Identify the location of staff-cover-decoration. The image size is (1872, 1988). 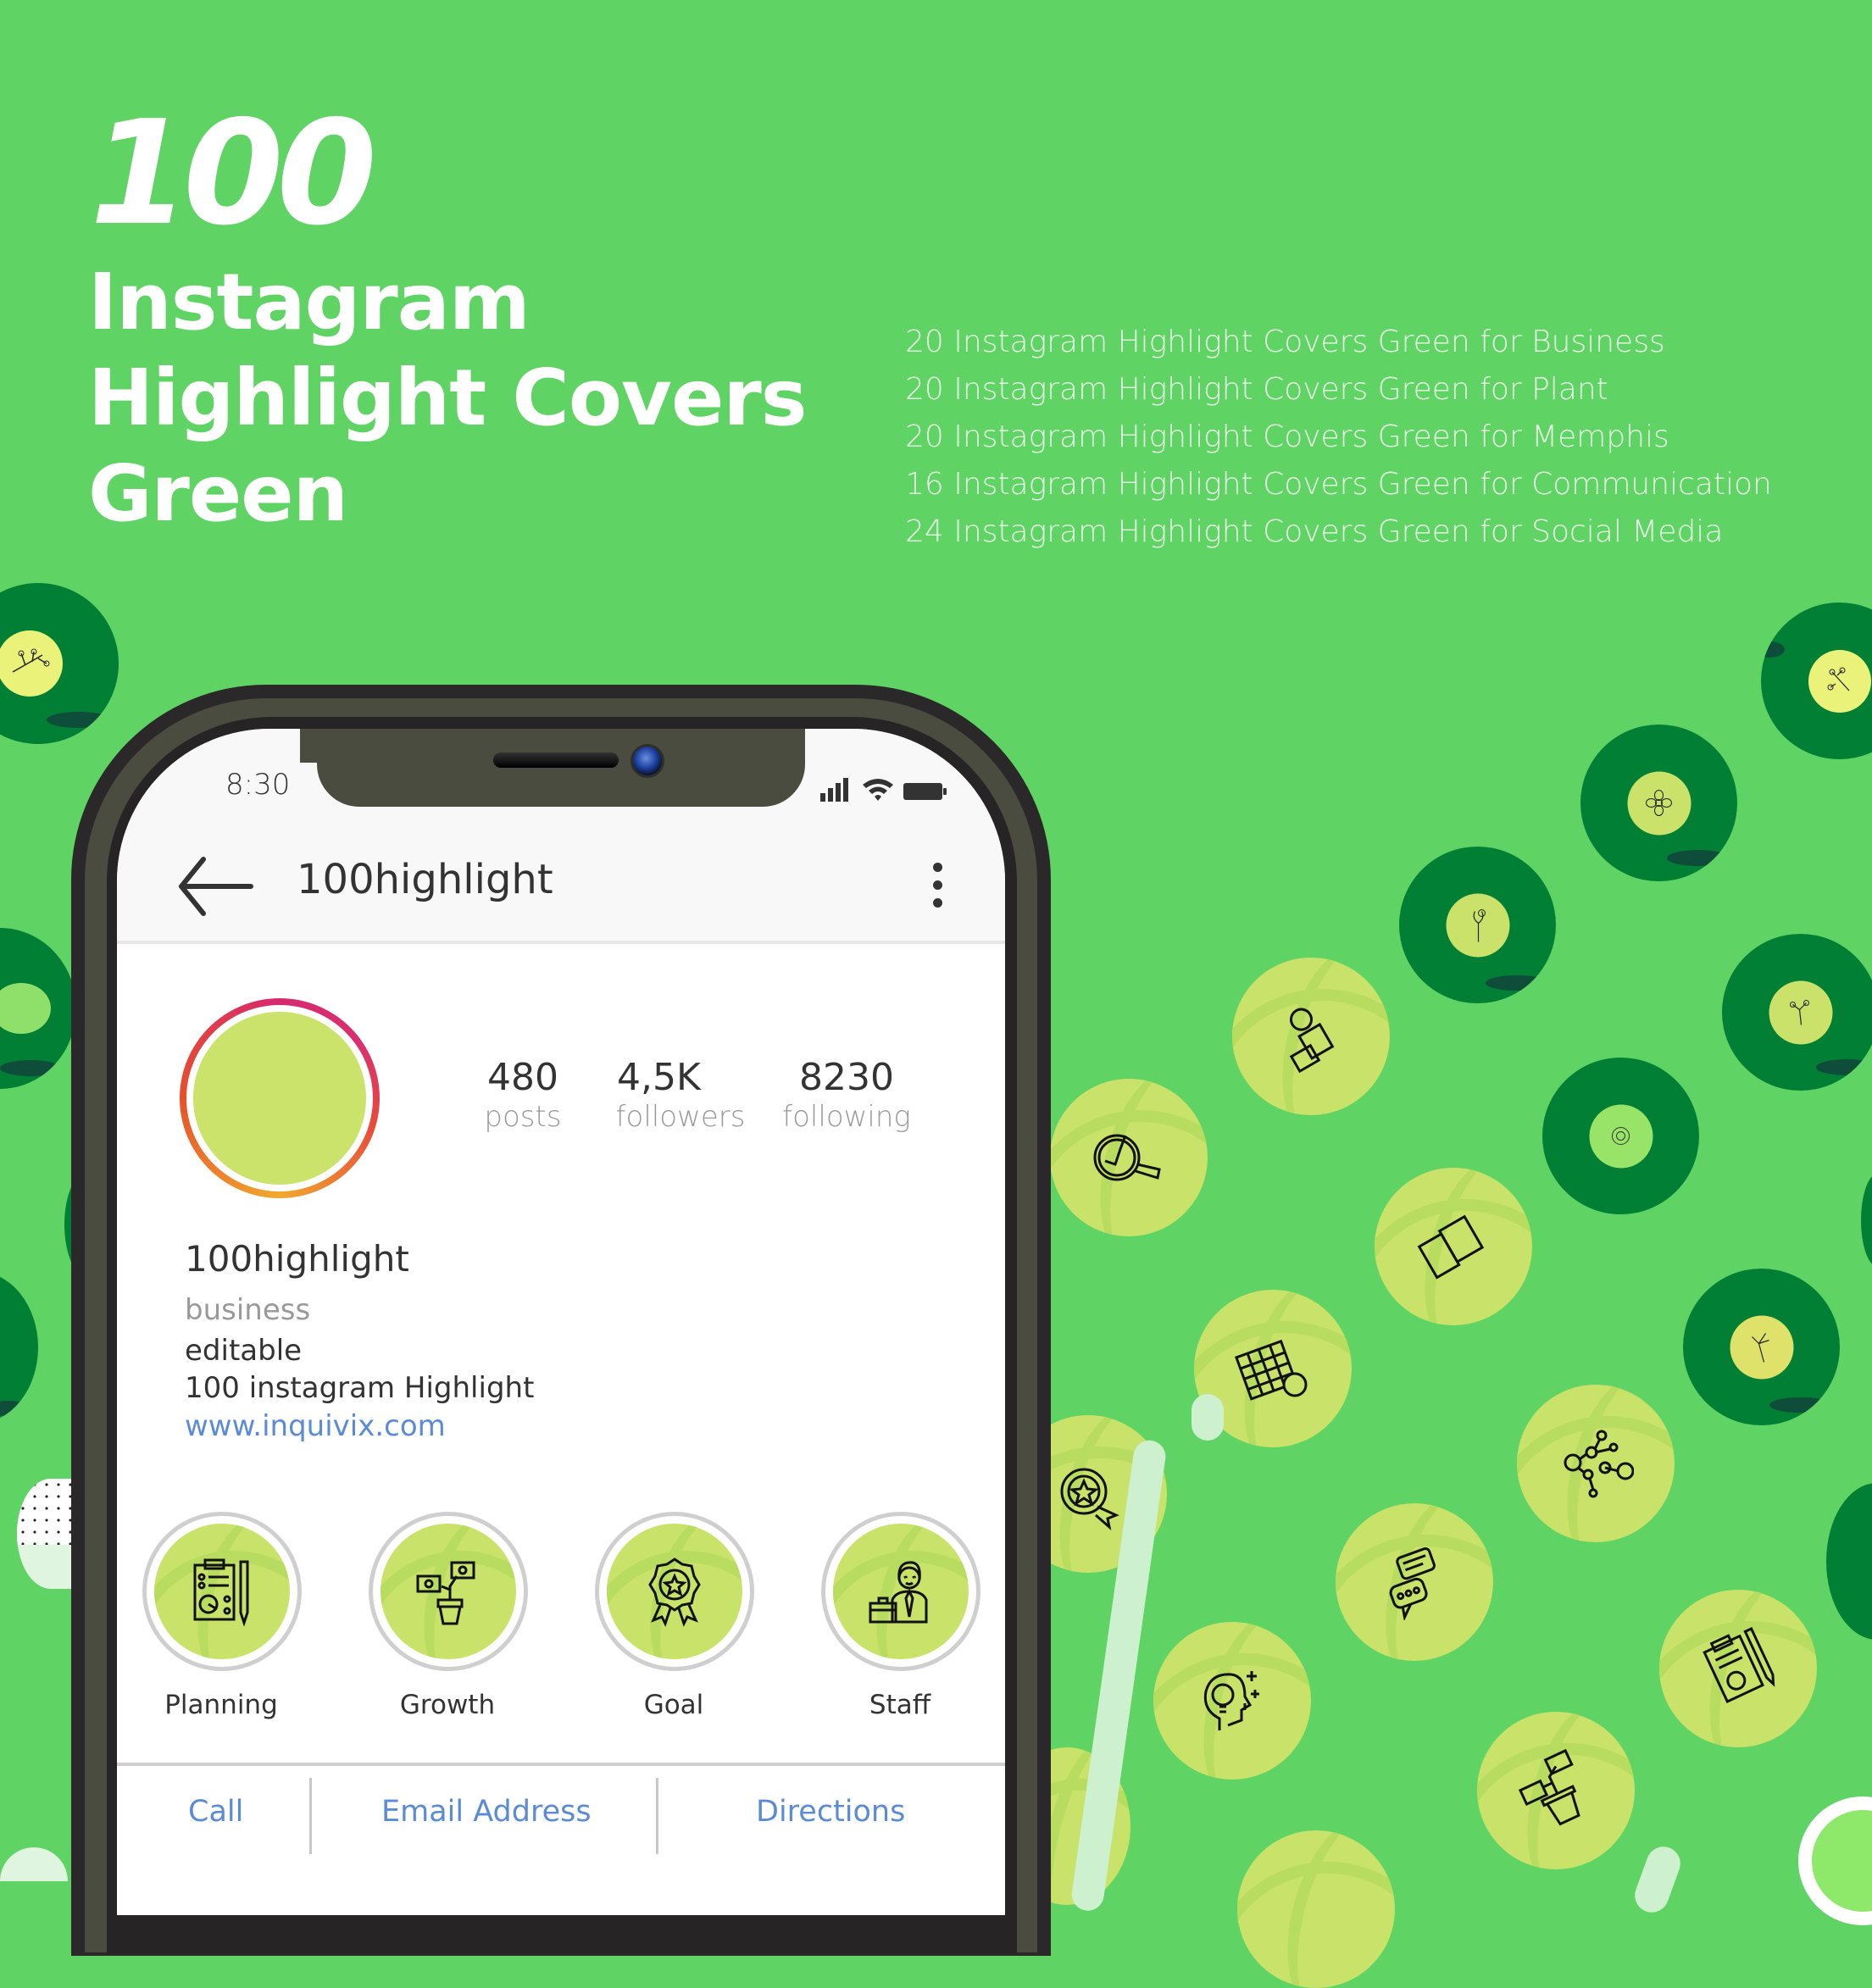
(1311, 1036).